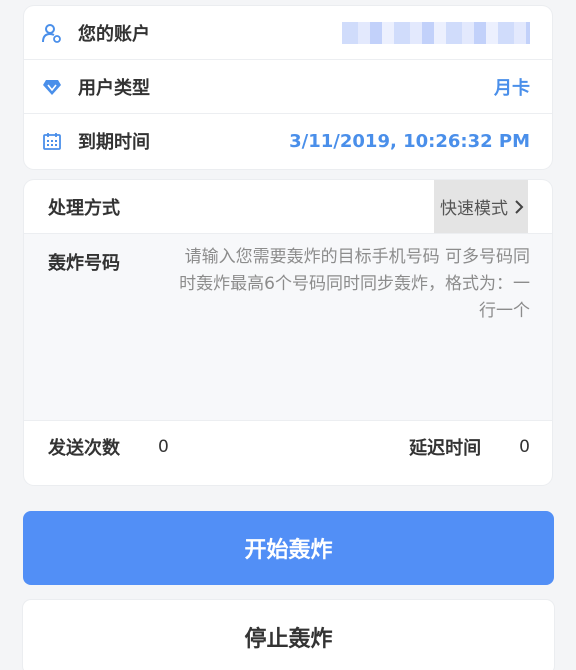  Describe the element at coordinates (512, 88) in the screenshot. I see `user-type-value: 月卡` at that location.